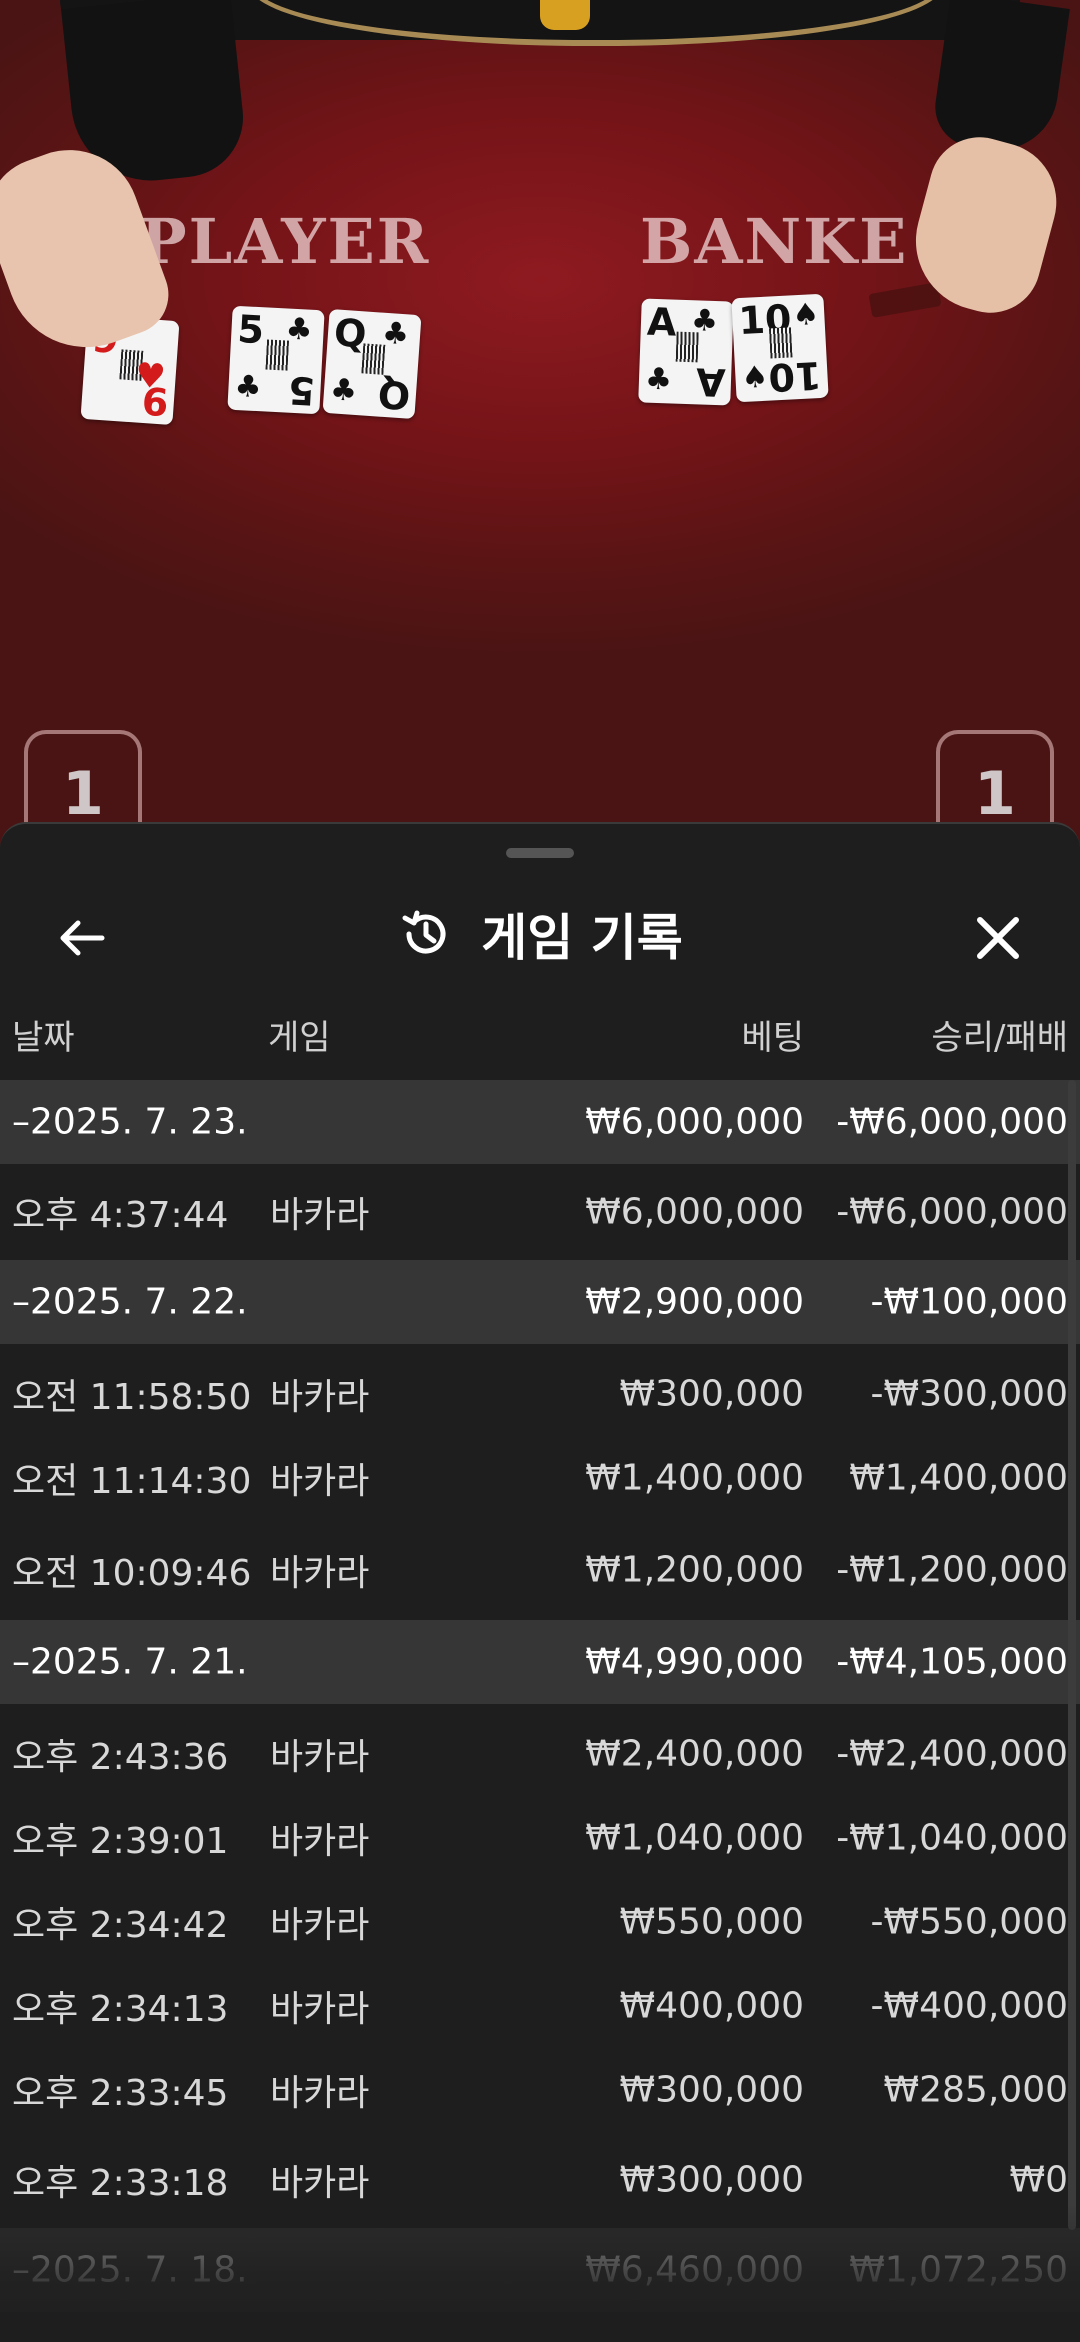  What do you see at coordinates (132, 1397) in the screenshot?
I see `row-time: 오전 11:58:50` at bounding box center [132, 1397].